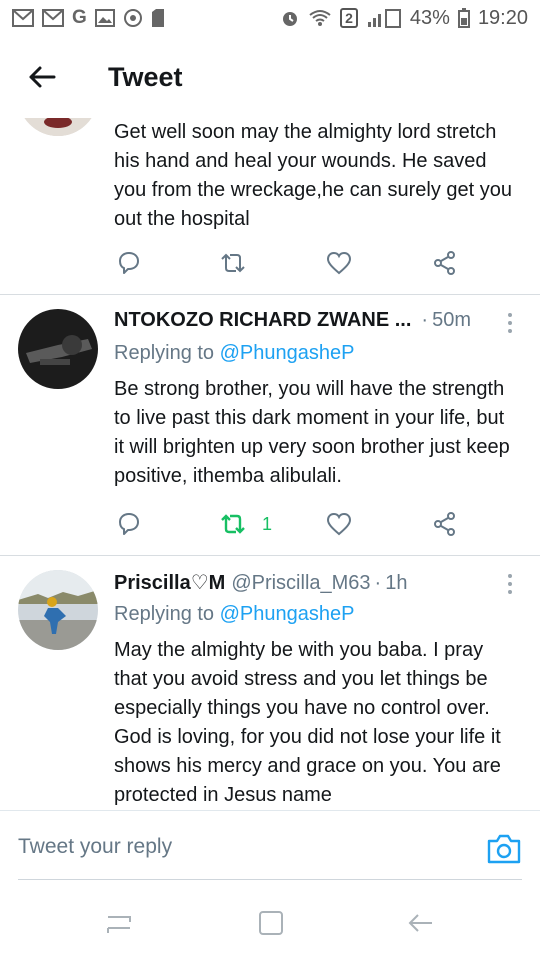 This screenshot has width=540, height=960. What do you see at coordinates (270, 879) in the screenshot?
I see `reply-input-underline` at bounding box center [270, 879].